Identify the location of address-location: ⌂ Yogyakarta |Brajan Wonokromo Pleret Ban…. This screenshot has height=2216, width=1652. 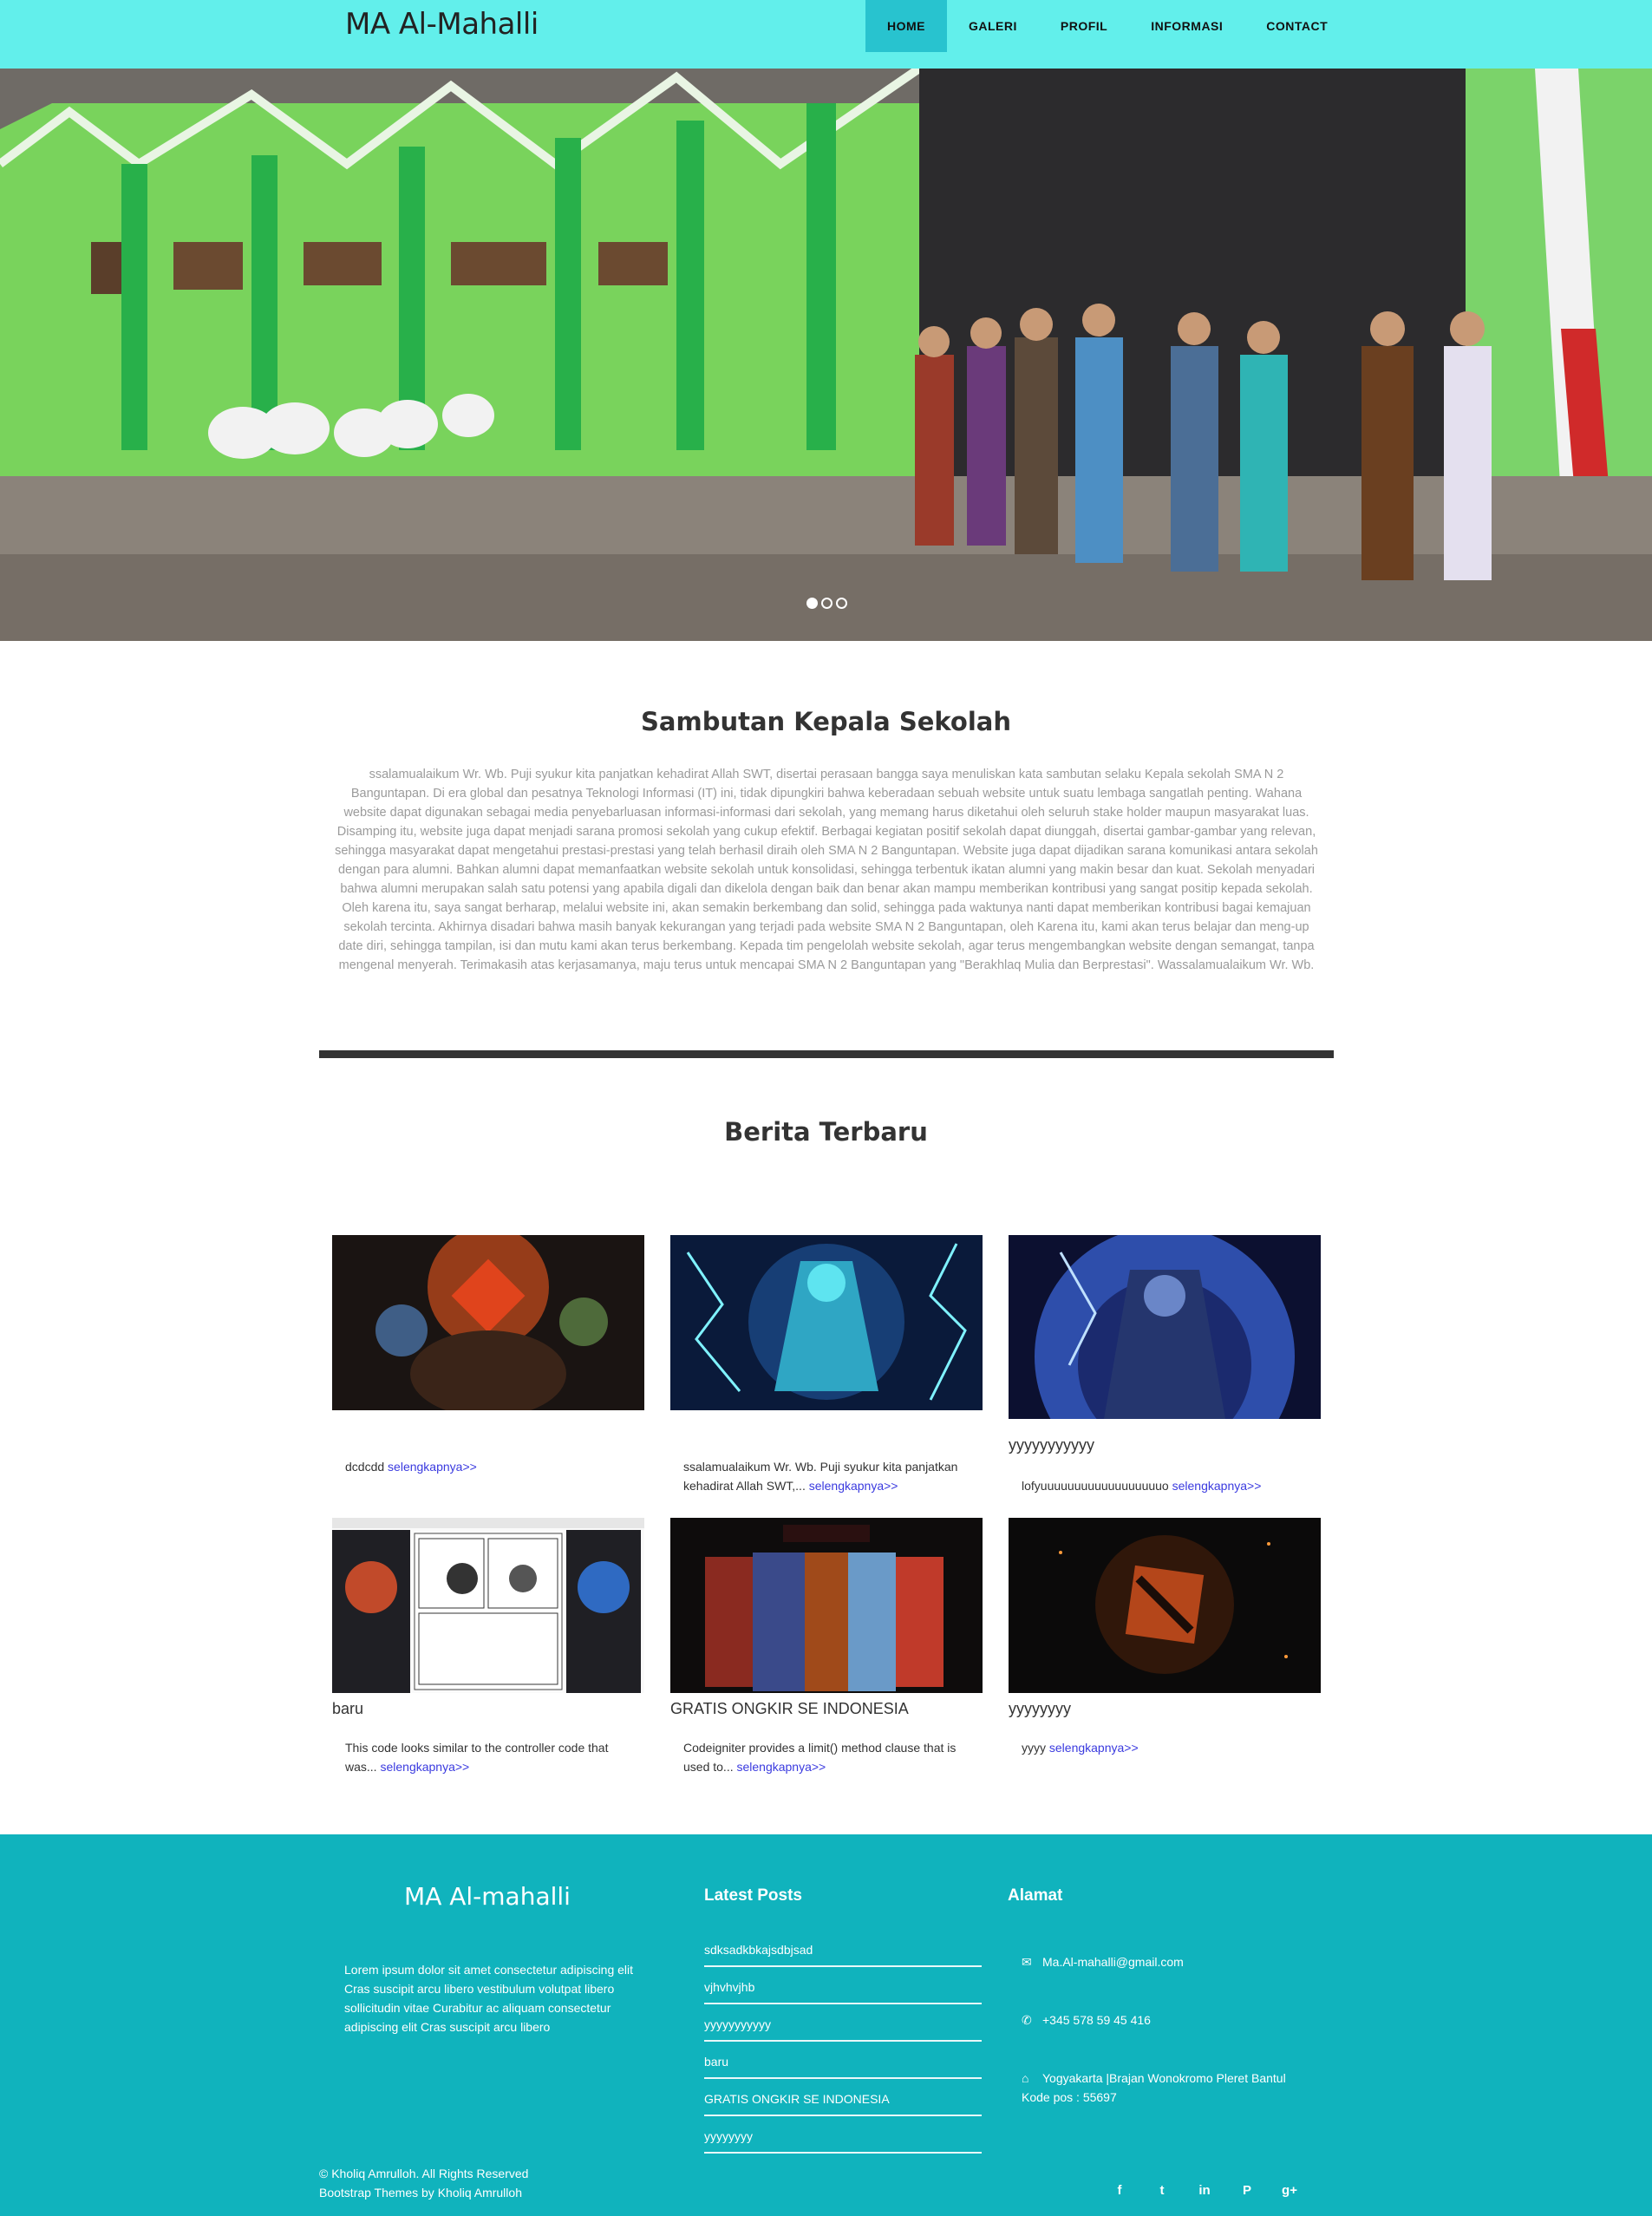
(1154, 2088).